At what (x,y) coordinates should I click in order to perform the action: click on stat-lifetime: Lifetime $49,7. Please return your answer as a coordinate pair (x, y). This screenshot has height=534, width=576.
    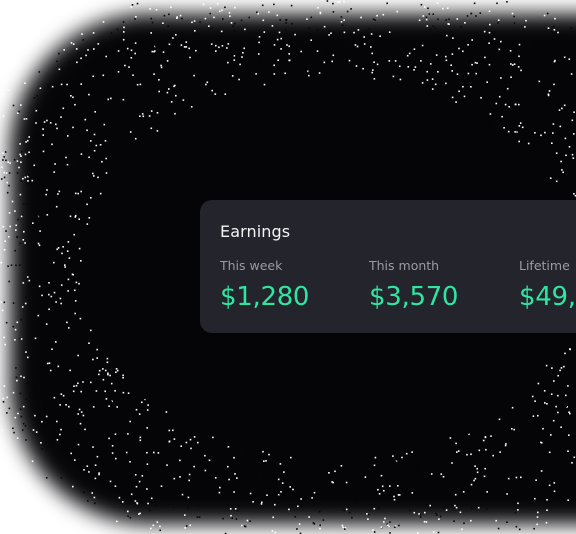
    Looking at the image, I should click on (547, 286).